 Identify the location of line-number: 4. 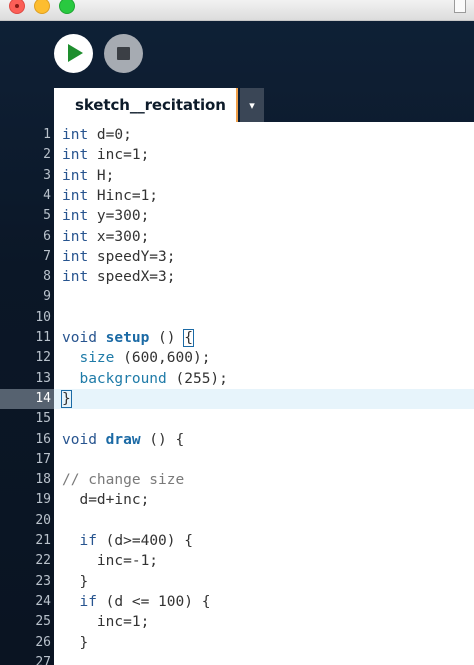
(47, 195).